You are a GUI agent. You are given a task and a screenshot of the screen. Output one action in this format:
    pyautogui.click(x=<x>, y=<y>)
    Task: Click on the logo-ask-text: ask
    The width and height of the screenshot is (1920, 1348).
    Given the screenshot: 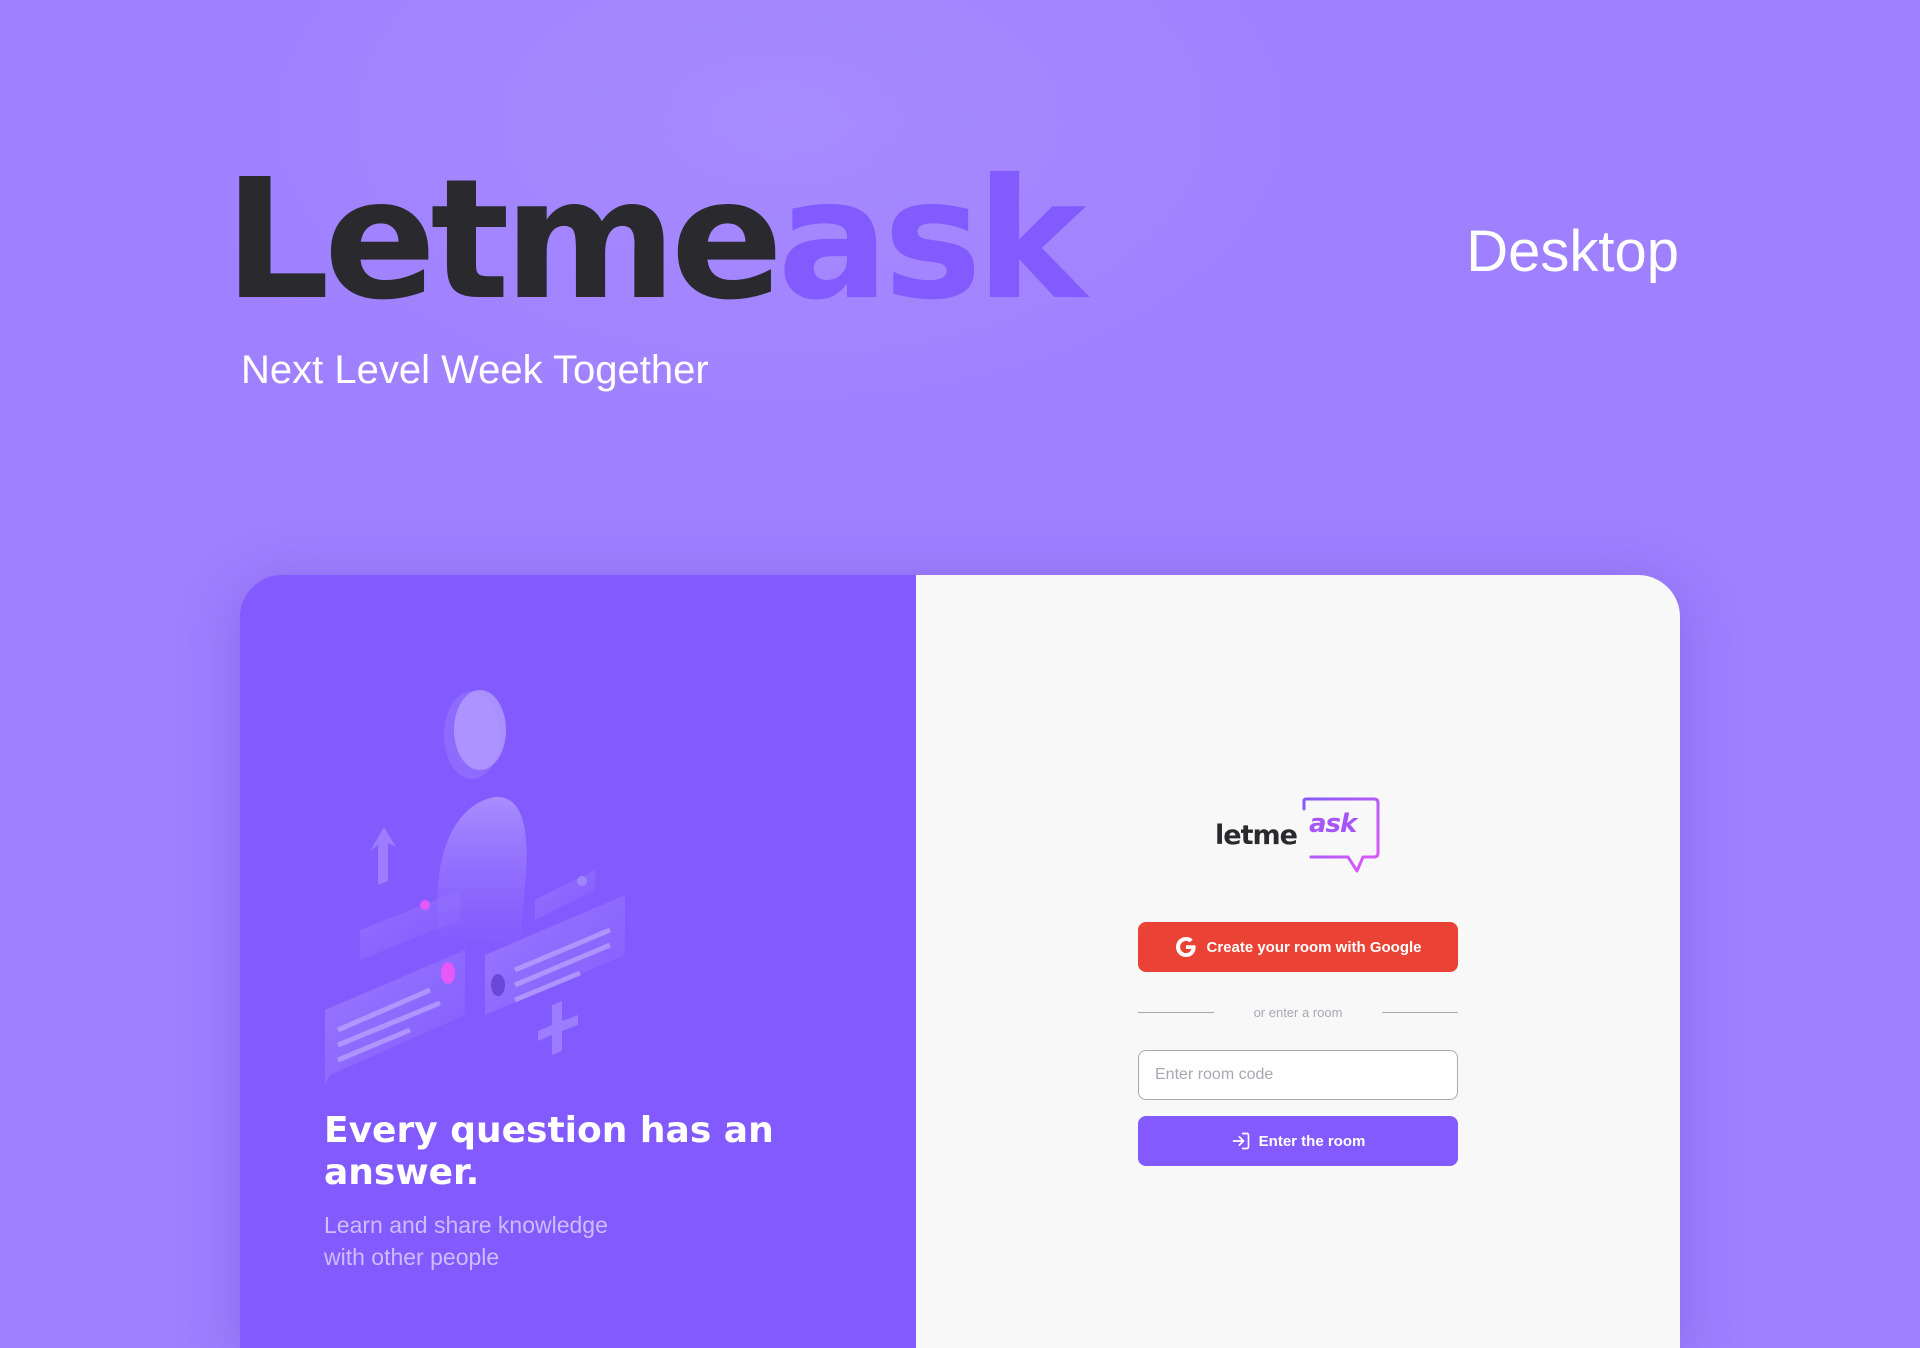 What is the action you would take?
    pyautogui.click(x=1332, y=824)
    